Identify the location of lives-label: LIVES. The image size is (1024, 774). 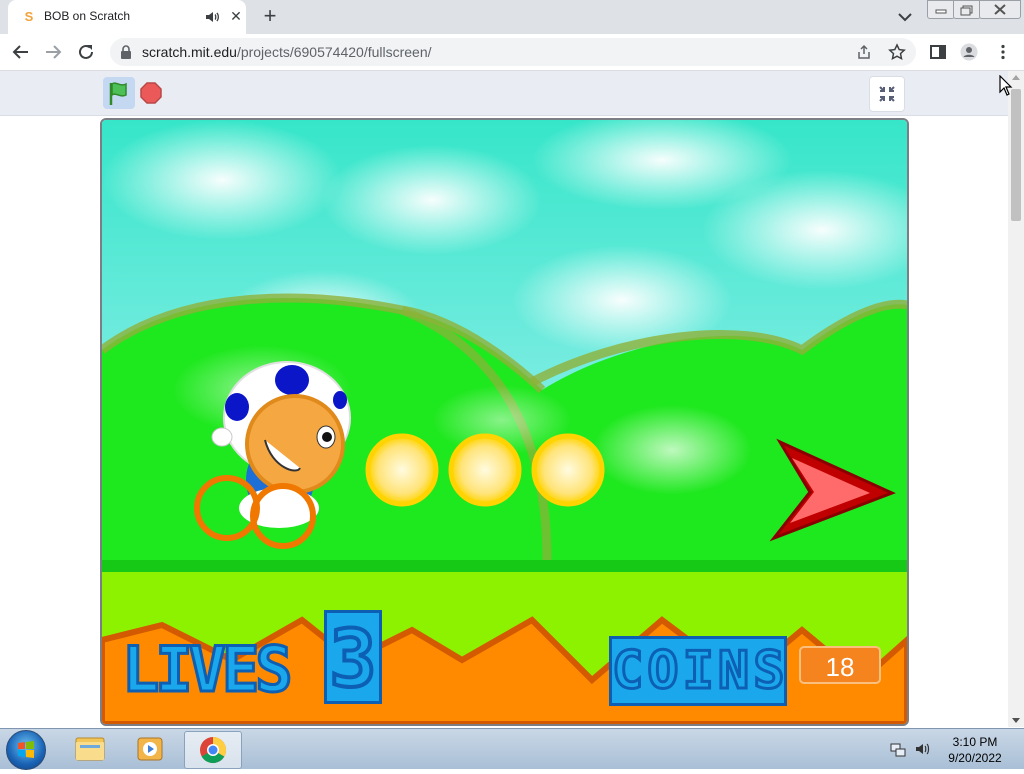
(208, 670).